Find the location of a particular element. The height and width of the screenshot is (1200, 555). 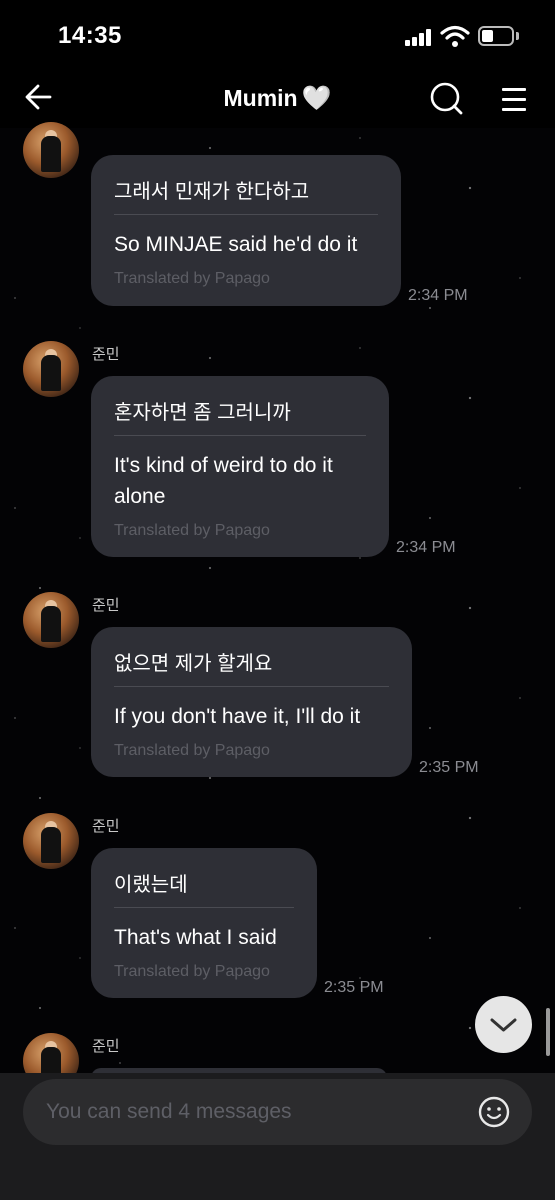

translated-text: It's kind of weird to do it alone is located at coordinates (223, 481).